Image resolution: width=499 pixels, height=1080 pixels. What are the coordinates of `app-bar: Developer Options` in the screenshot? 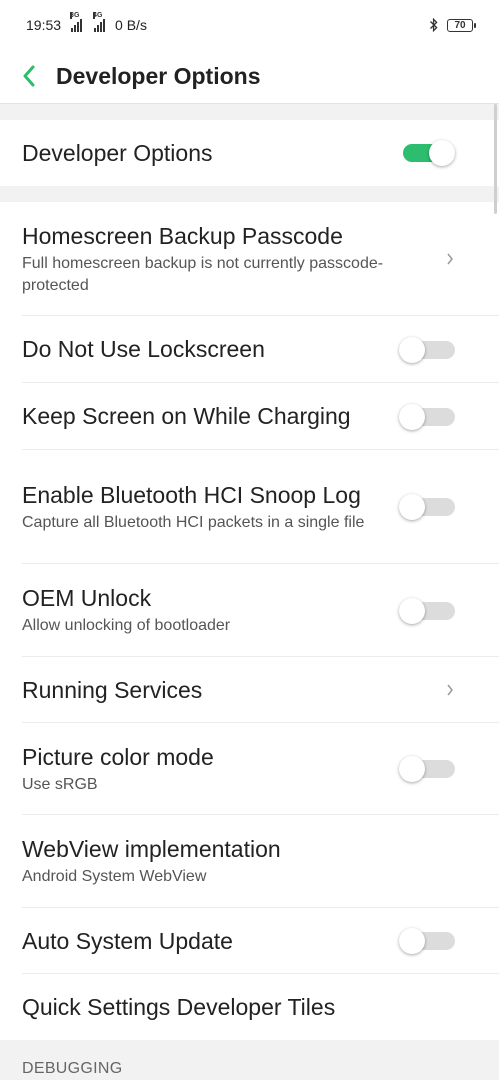 It's located at (249, 76).